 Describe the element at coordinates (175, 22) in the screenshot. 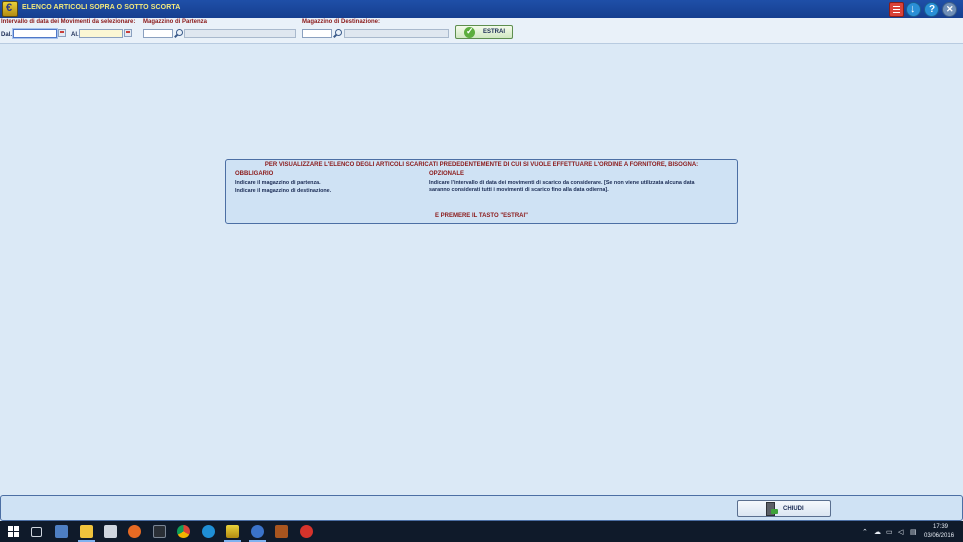

I see `mag-partenza-label: Magazzino di Partenza` at that location.